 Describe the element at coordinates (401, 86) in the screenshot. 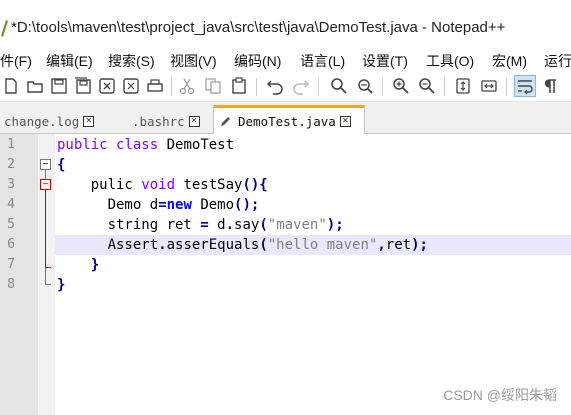

I see `zoom-in-icon` at that location.